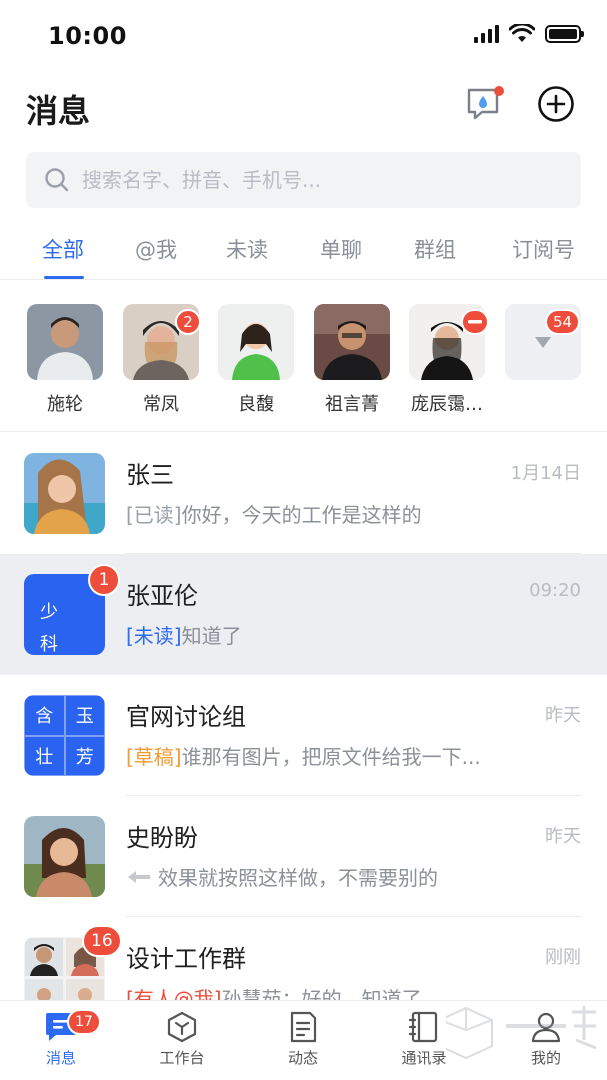 Image resolution: width=607 pixels, height=1080 pixels. Describe the element at coordinates (161, 404) in the screenshot. I see `contact-name: 常凤` at that location.